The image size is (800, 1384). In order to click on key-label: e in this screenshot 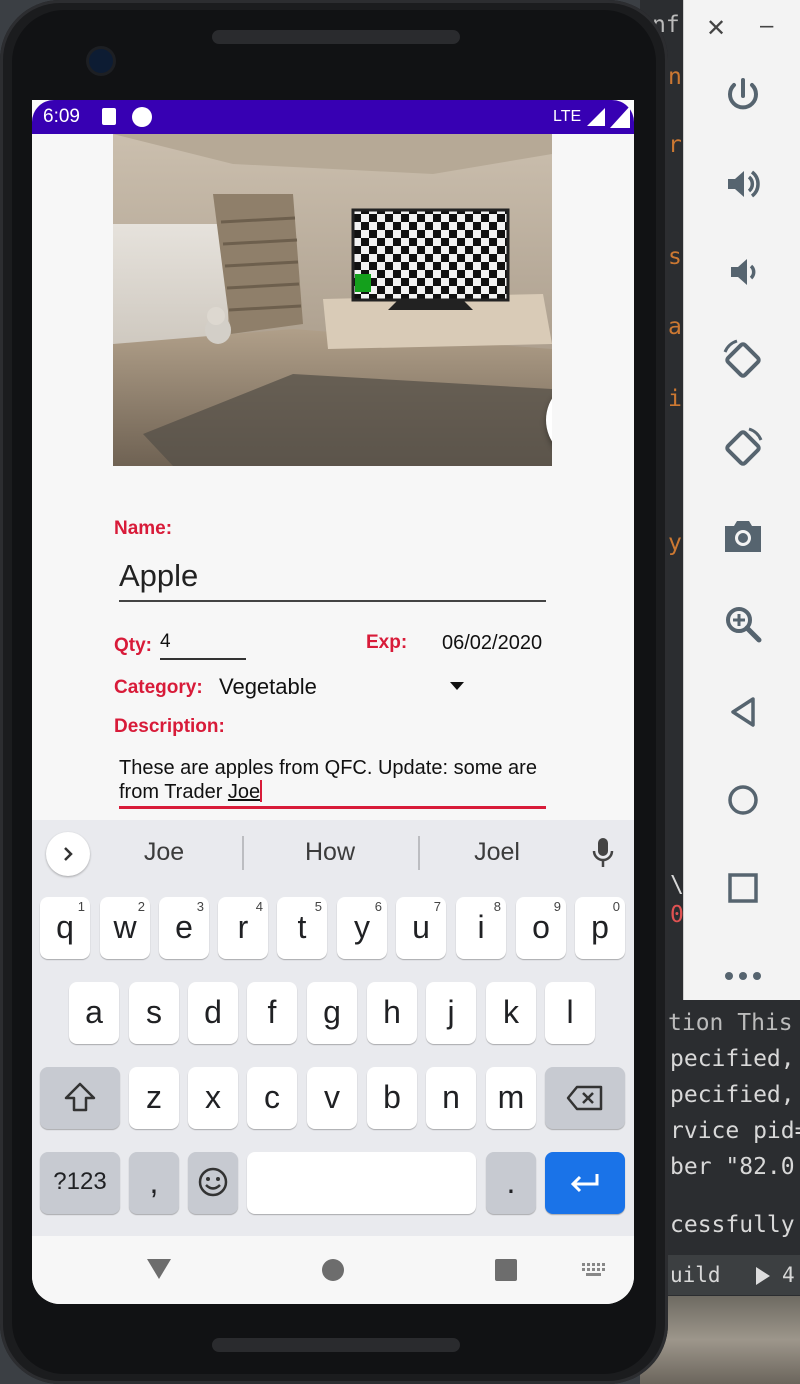, I will do `click(184, 927)`.